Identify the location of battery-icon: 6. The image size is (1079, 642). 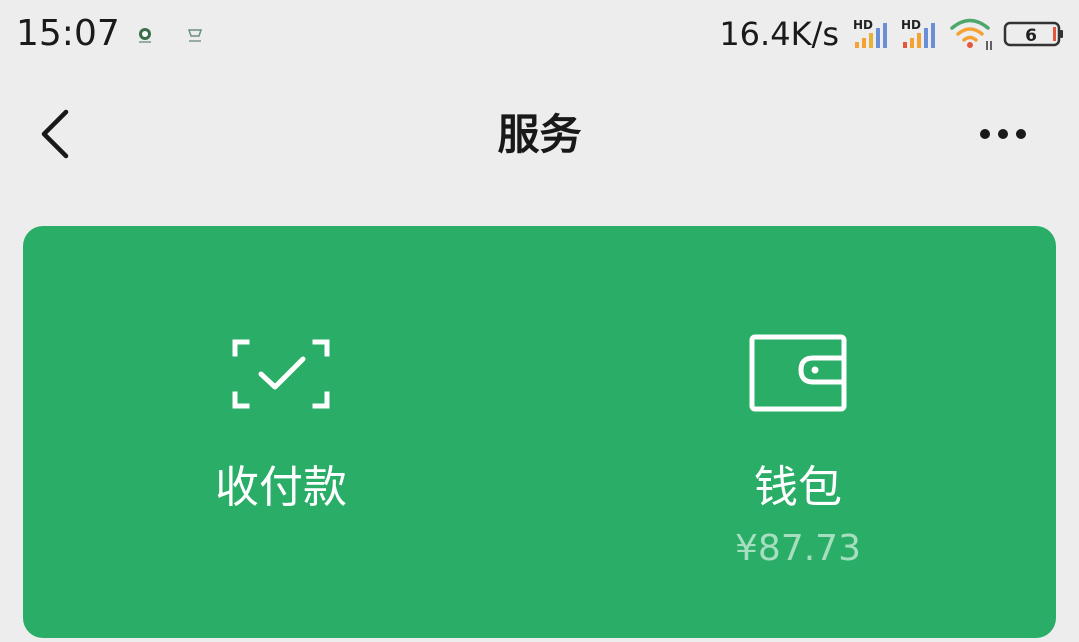
(1033, 34).